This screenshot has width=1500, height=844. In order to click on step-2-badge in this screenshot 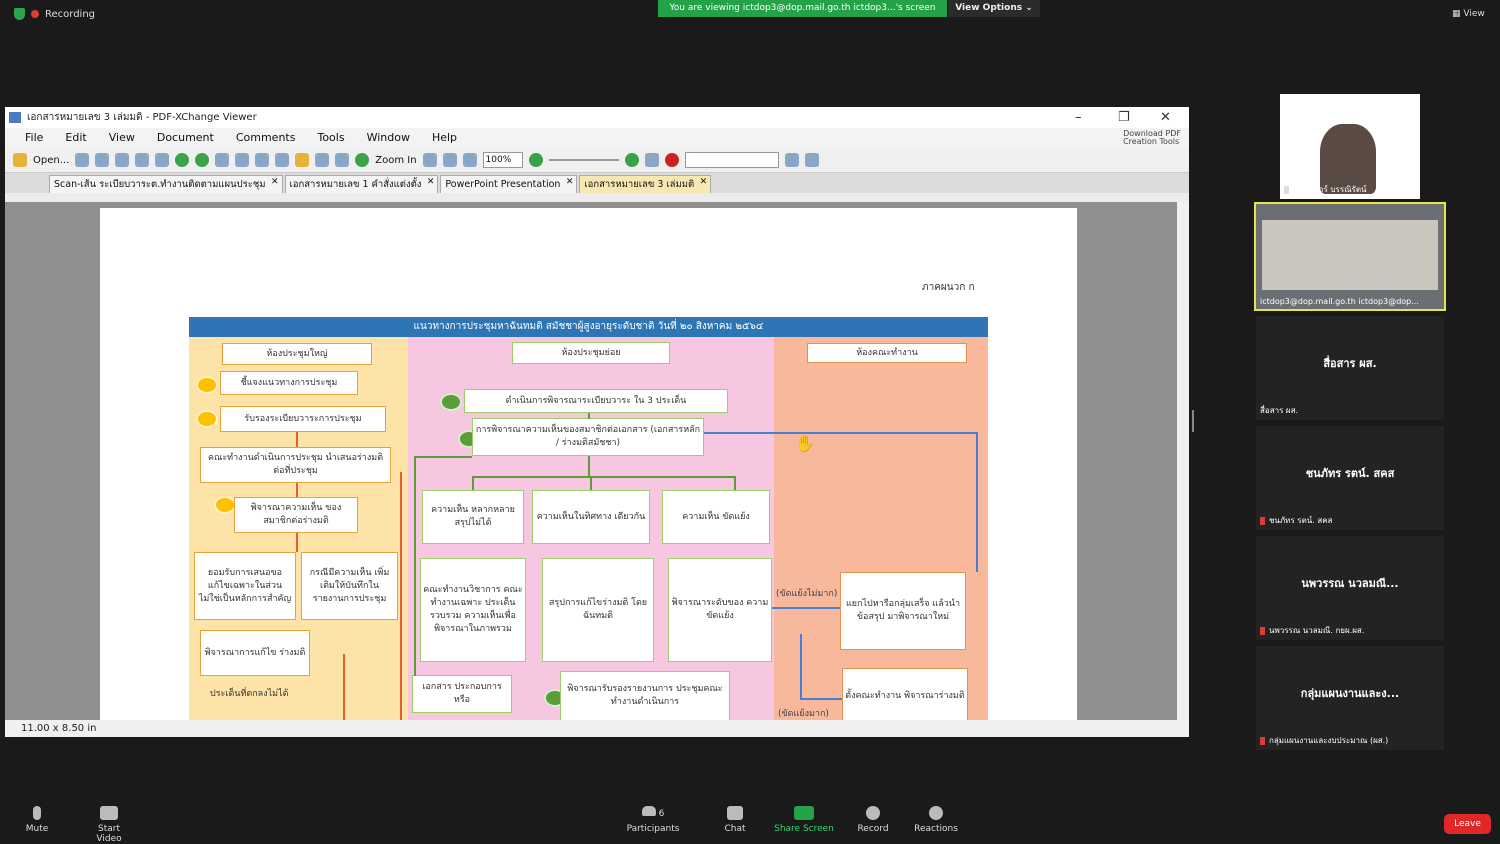, I will do `click(207, 419)`.